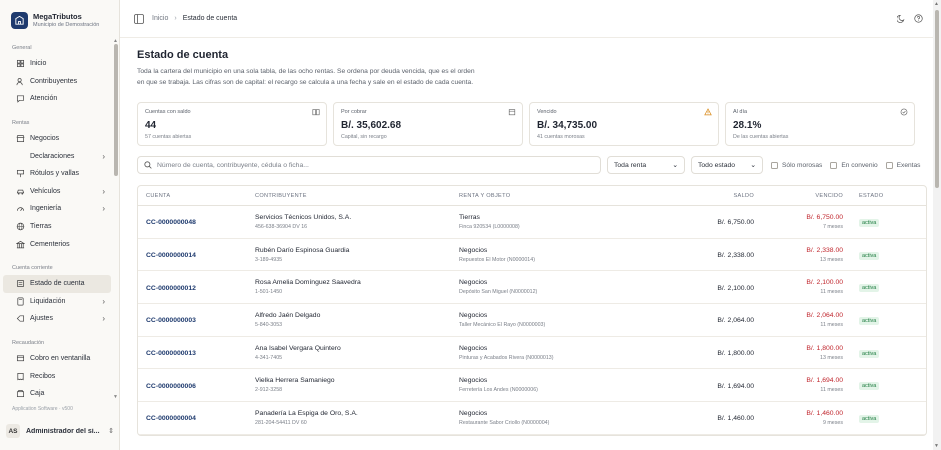 This screenshot has height=450, width=941. Describe the element at coordinates (902, 165) in the screenshot. I see `filter-exentas: Exentas` at that location.